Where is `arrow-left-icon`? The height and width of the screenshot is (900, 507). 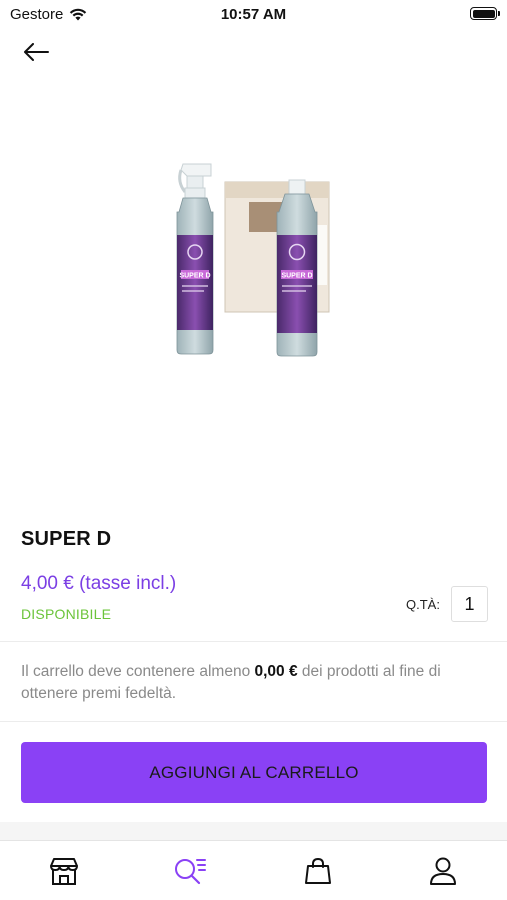 arrow-left-icon is located at coordinates (36, 52).